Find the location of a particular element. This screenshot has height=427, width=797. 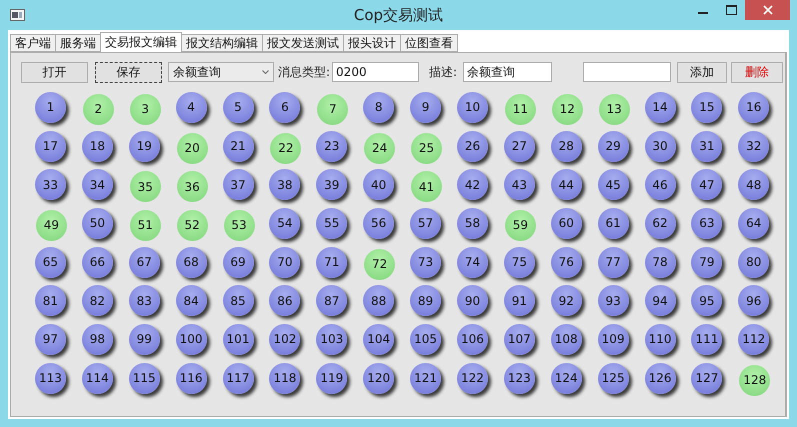

bit-button: 50 is located at coordinates (97, 223).